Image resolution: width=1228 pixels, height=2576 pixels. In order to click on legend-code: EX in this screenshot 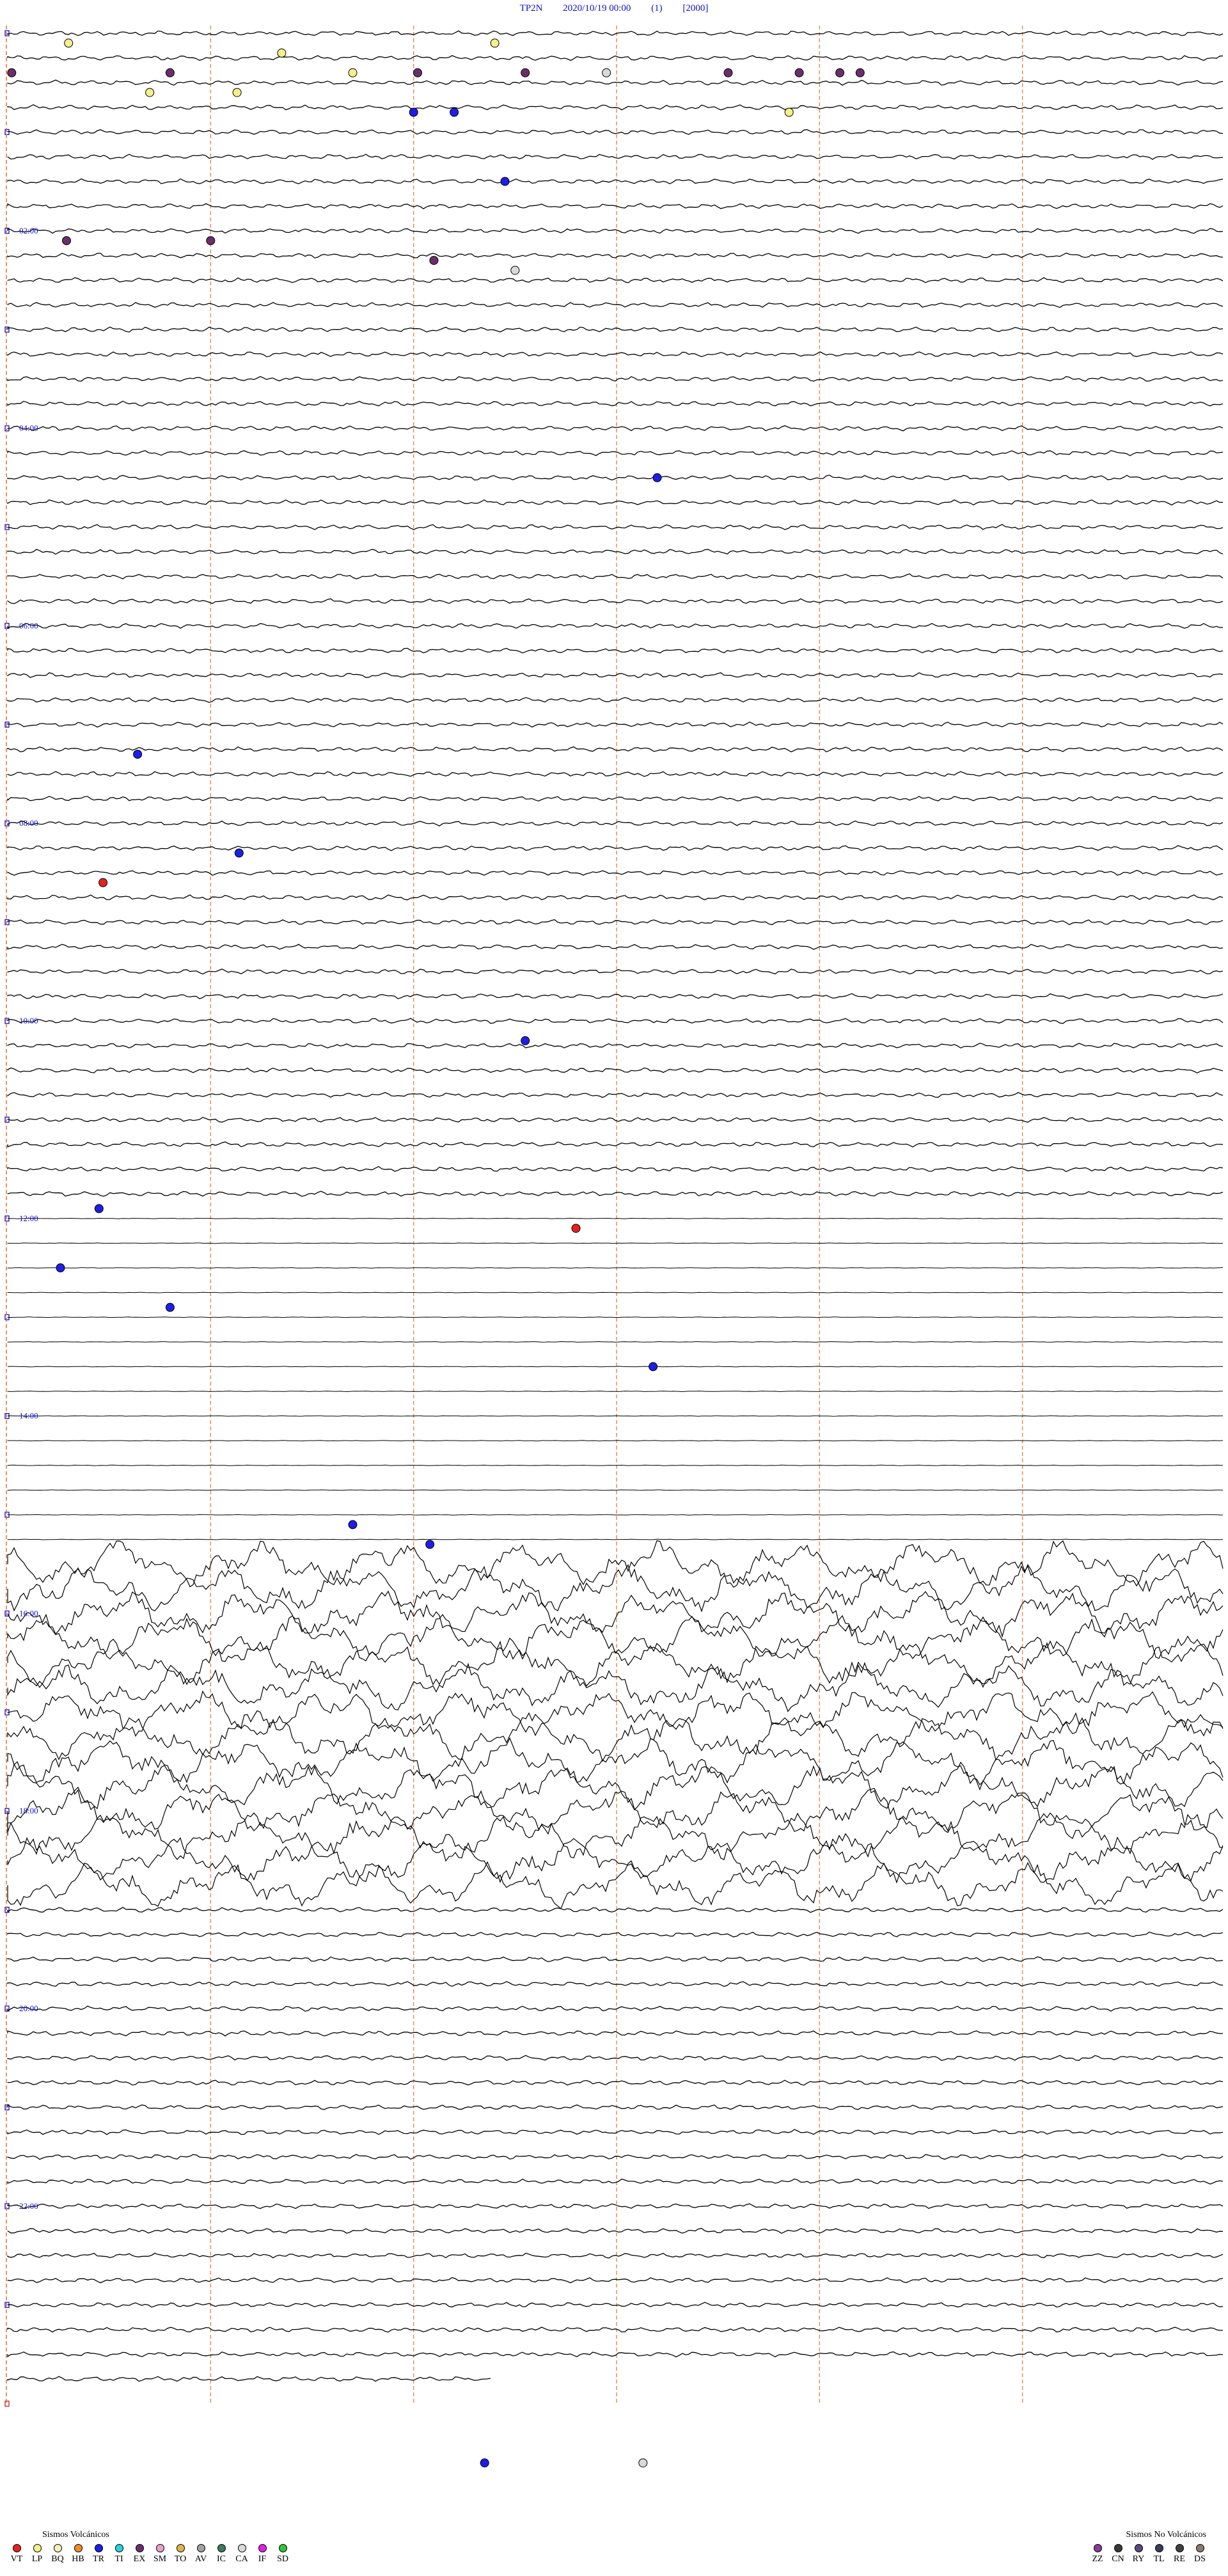, I will do `click(139, 2559)`.